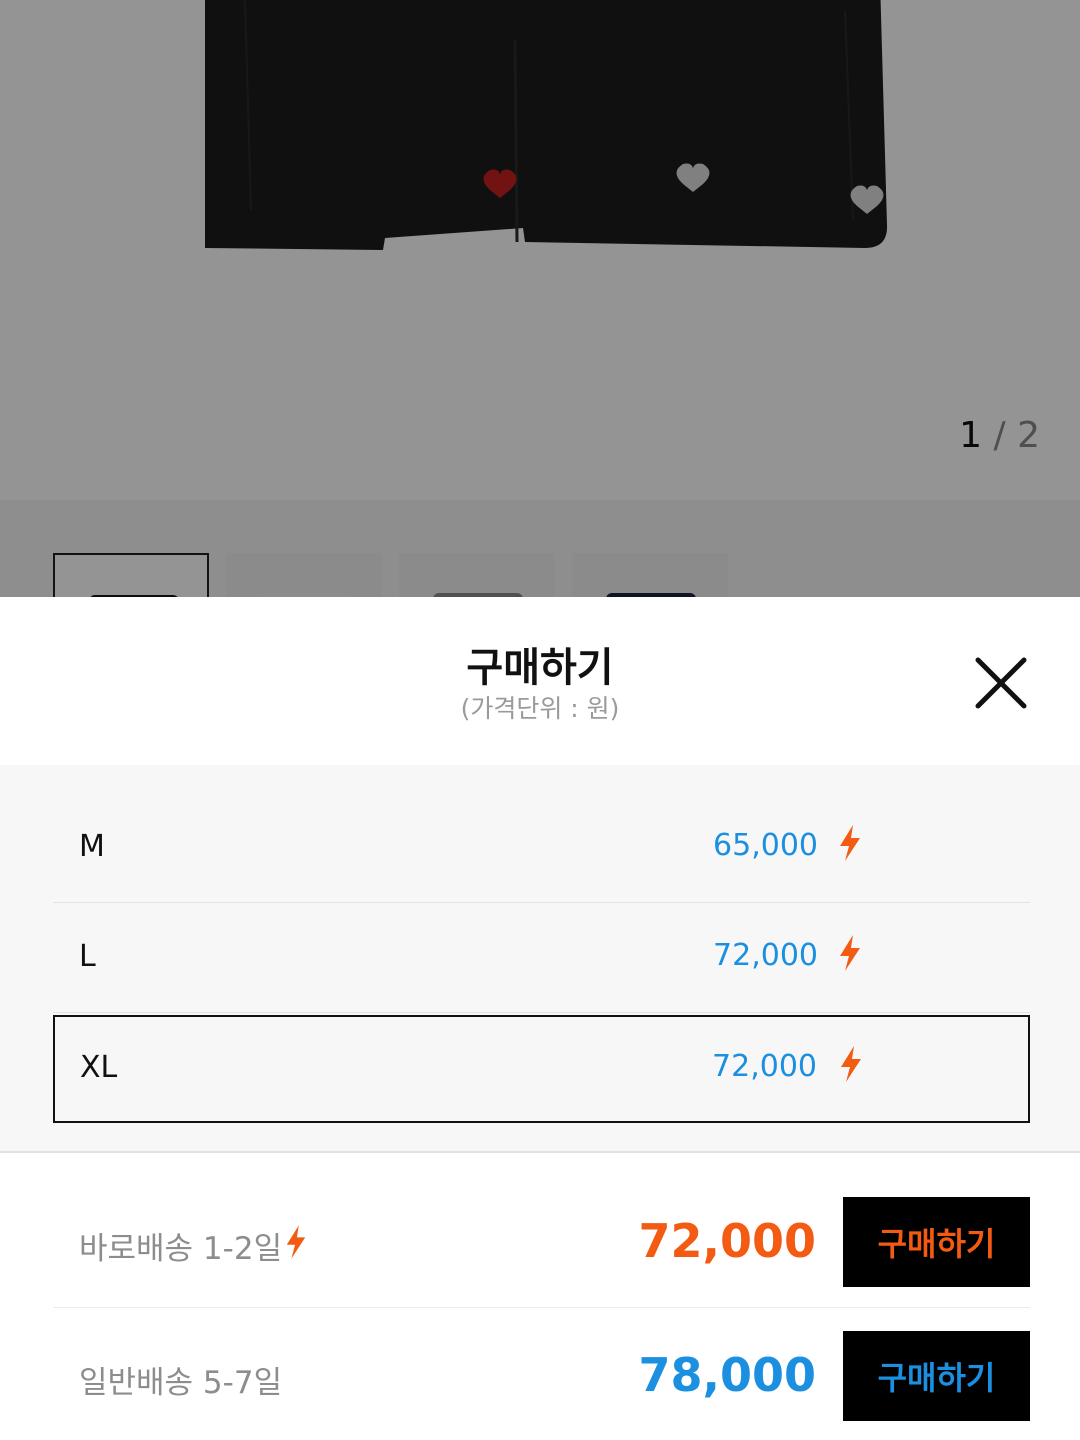  What do you see at coordinates (541, 1242) in the screenshot?
I see `fast-shipping-row: 바로배송 1-2일 72,000 구매하기` at bounding box center [541, 1242].